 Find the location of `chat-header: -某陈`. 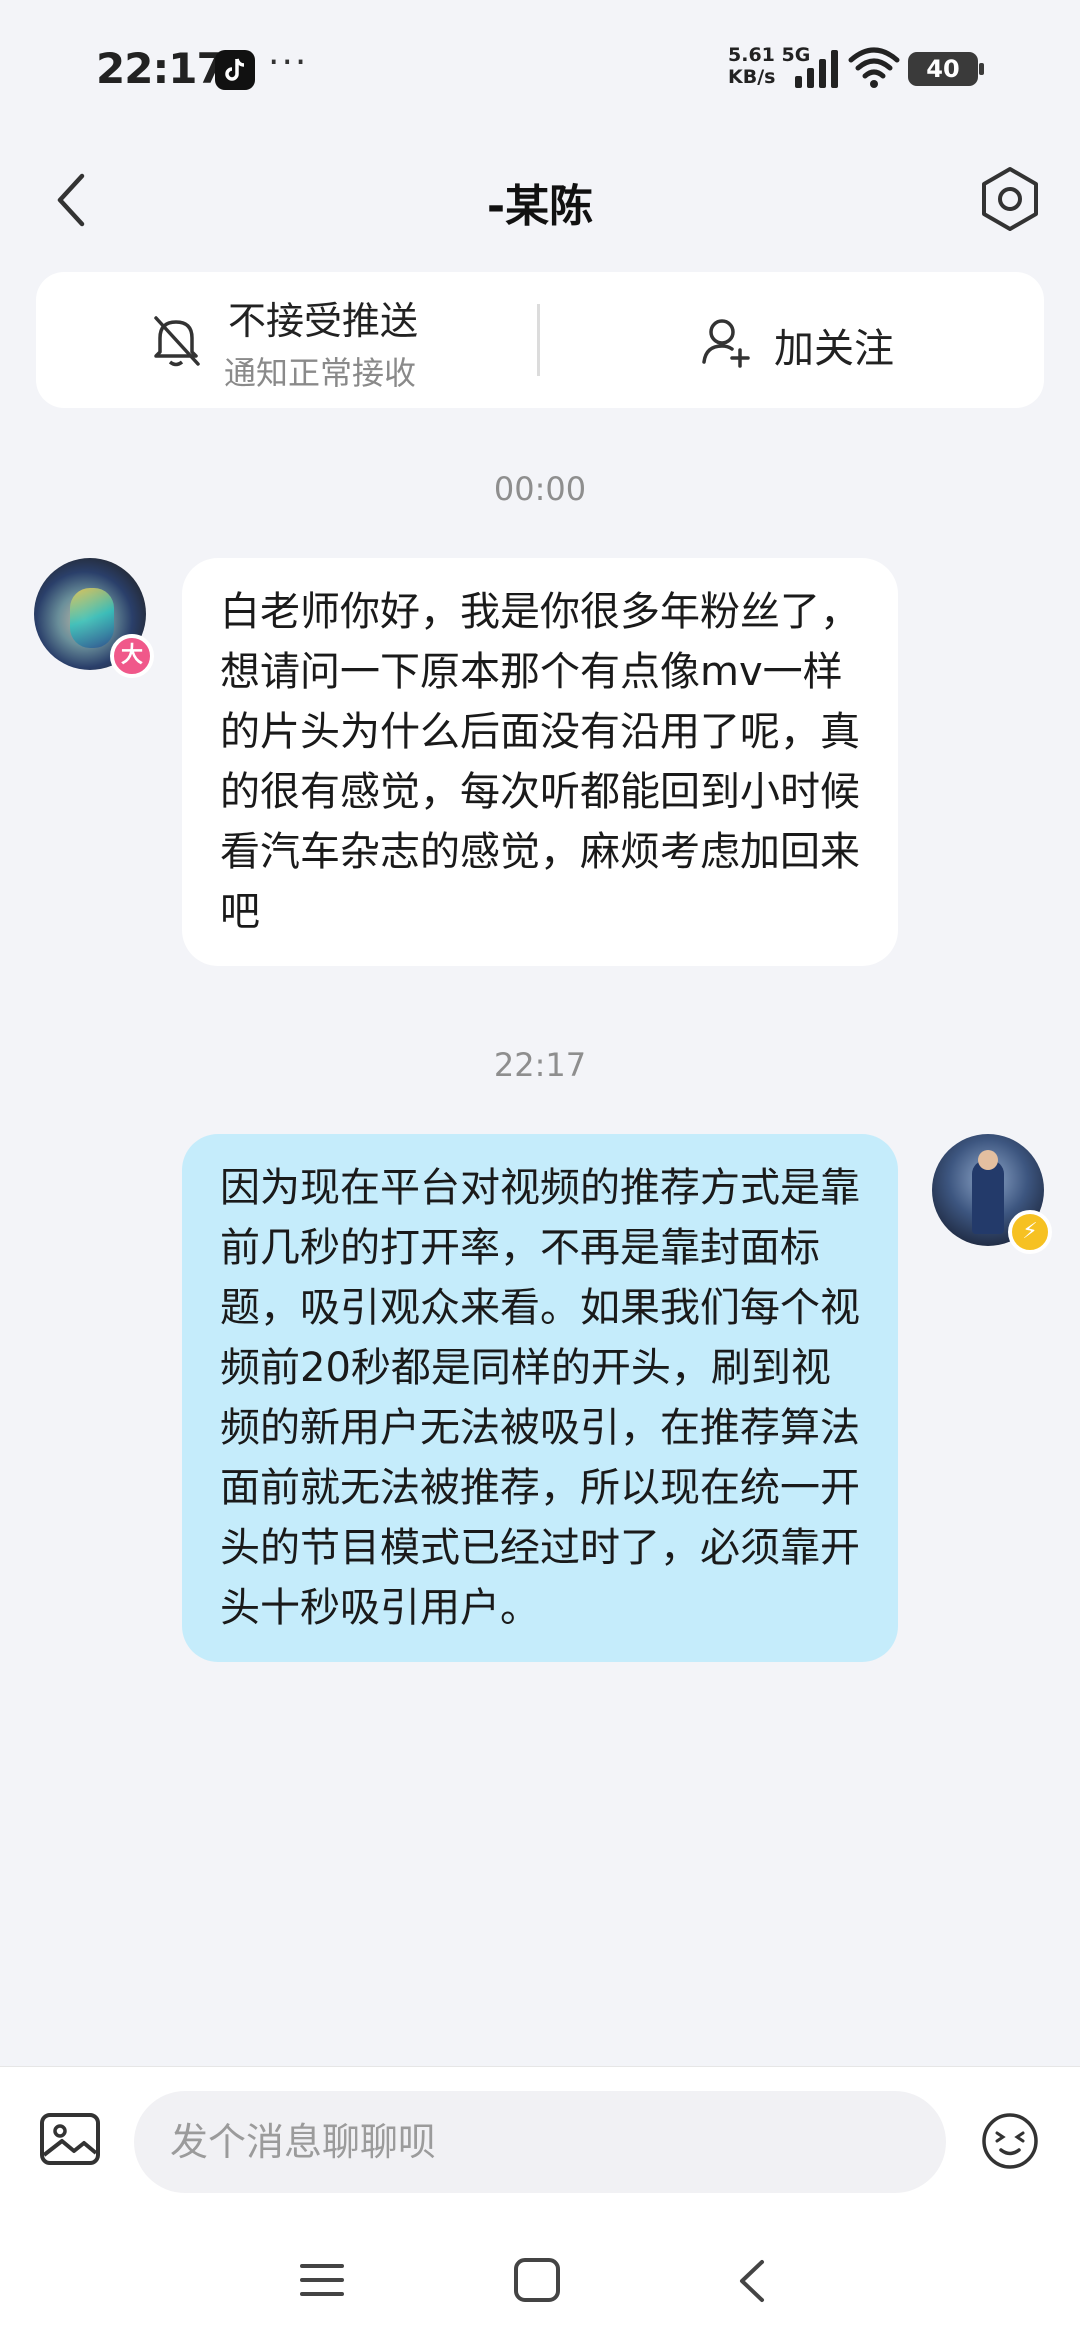

chat-header: -某陈 is located at coordinates (540, 195).